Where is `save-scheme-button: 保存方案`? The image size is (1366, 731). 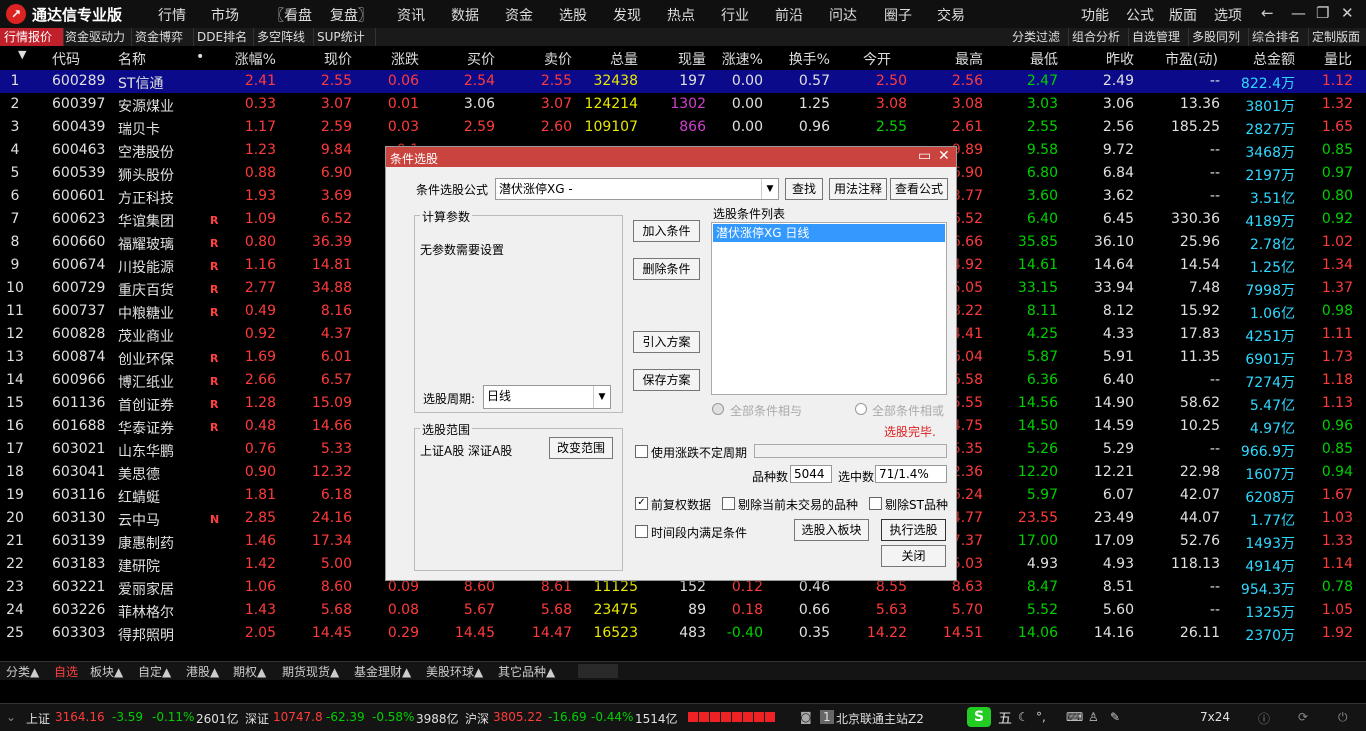
save-scheme-button: 保存方案 is located at coordinates (666, 380).